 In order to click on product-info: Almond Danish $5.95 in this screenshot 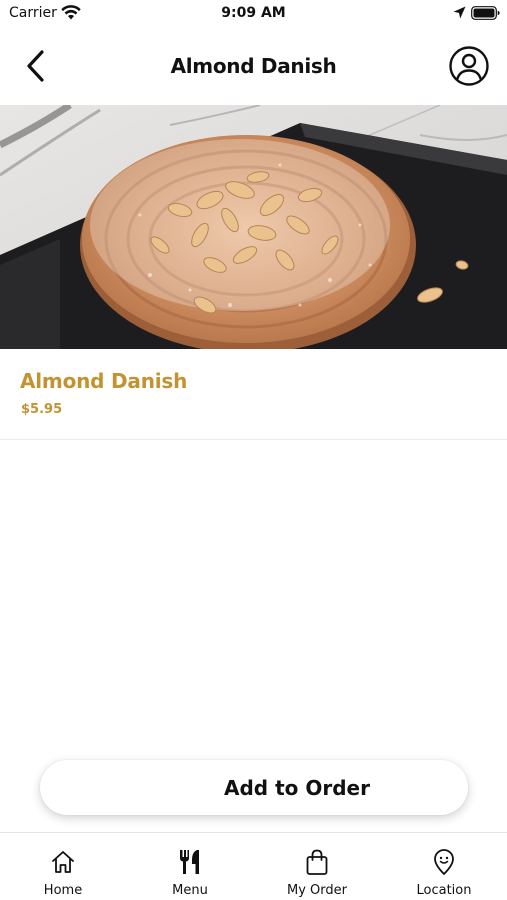, I will do `click(253, 394)`.